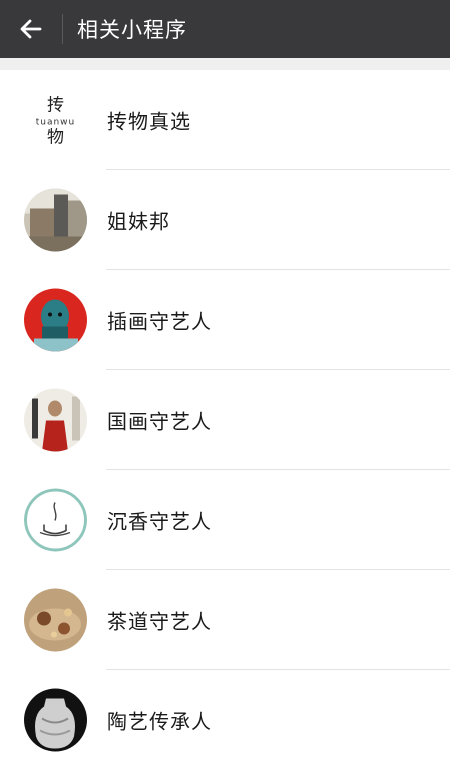 The width and height of the screenshot is (450, 770). Describe the element at coordinates (149, 121) in the screenshot. I see `list-item-label: 抟物真选` at that location.